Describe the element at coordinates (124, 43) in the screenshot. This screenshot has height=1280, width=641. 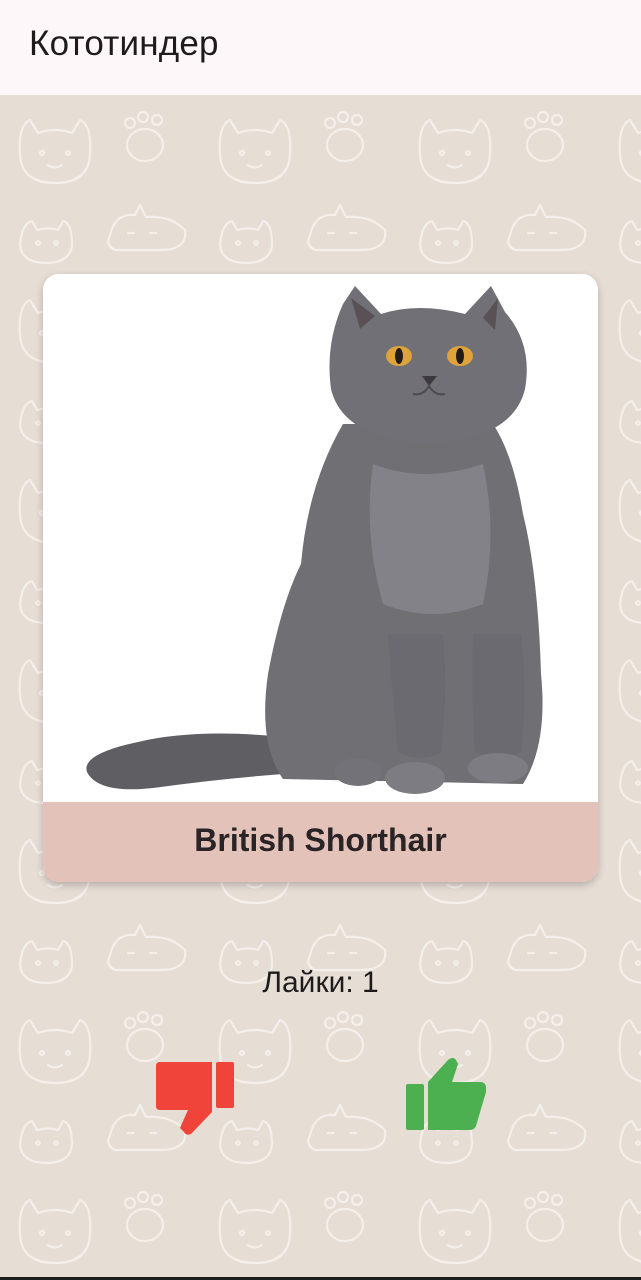
I see `app-title: Кототиндер` at that location.